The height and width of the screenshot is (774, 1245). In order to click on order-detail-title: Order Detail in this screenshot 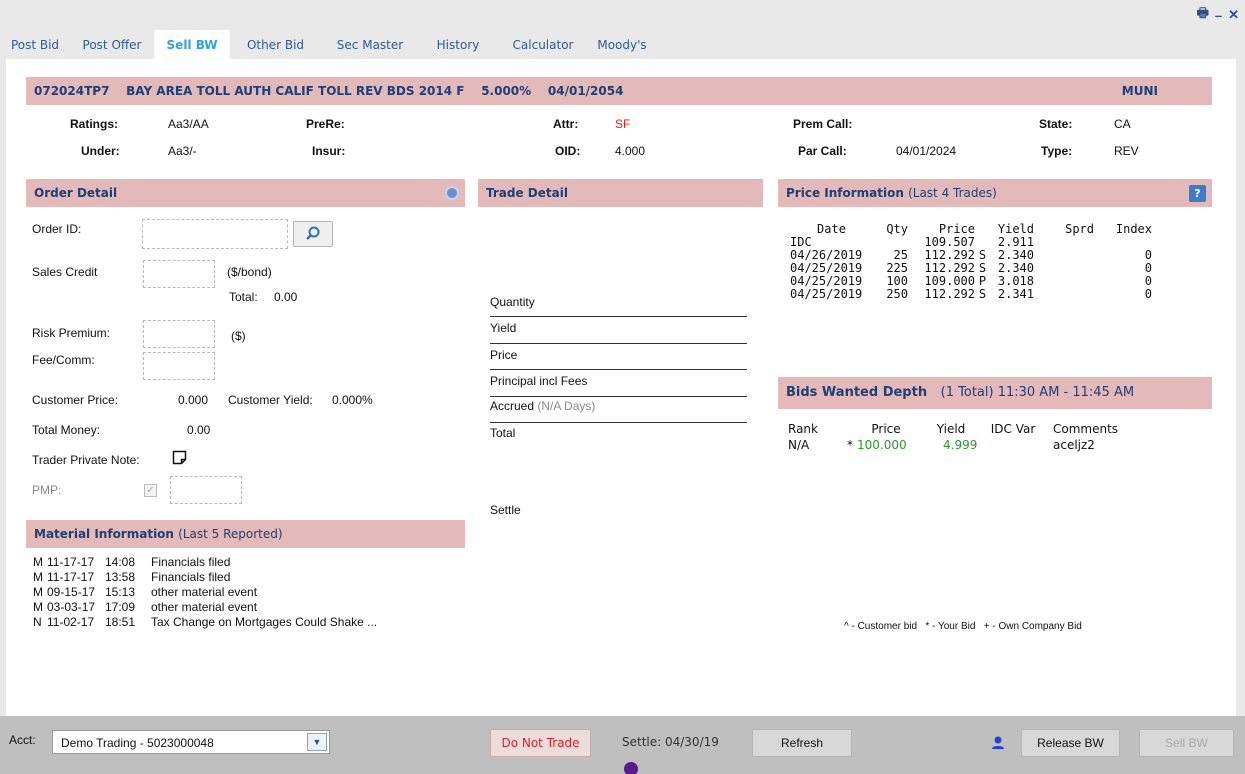, I will do `click(76, 193)`.